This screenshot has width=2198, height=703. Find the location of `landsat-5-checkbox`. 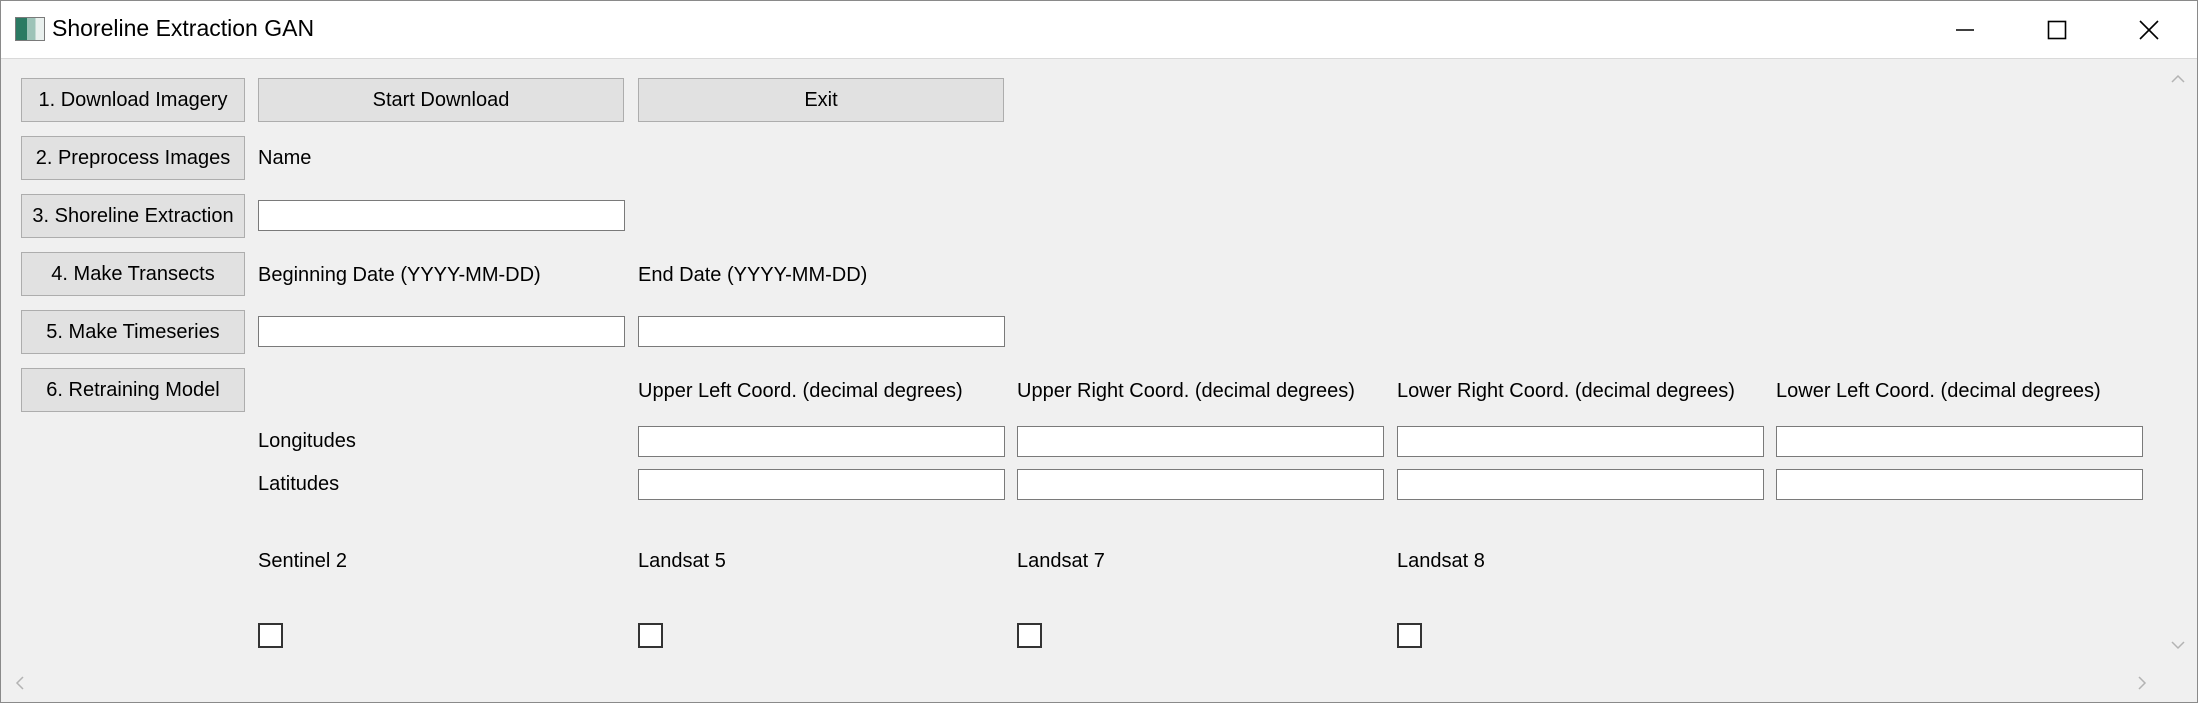

landsat-5-checkbox is located at coordinates (650, 635).